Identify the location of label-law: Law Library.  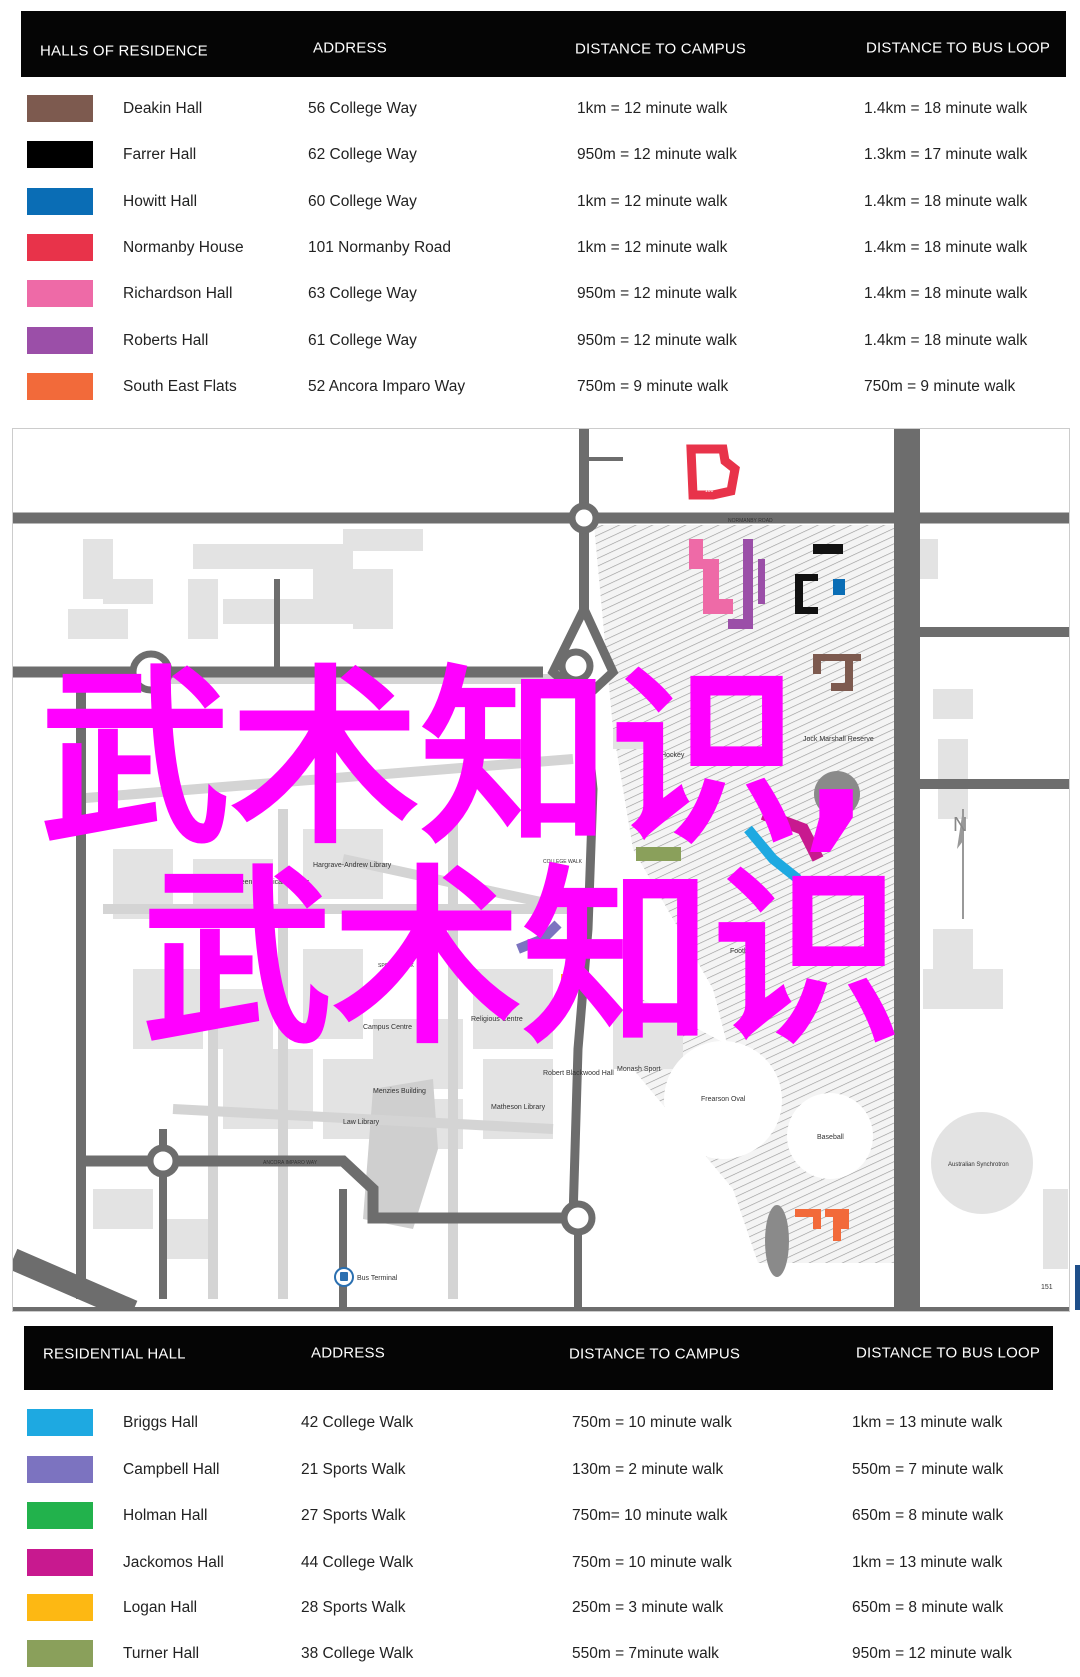
(361, 1122).